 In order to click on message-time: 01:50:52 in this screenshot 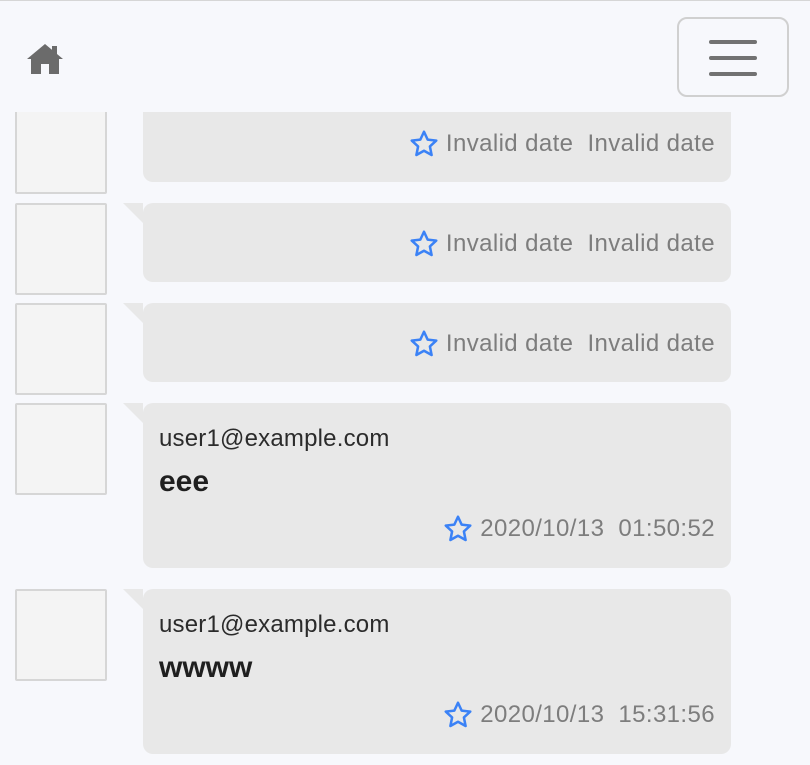, I will do `click(666, 528)`.